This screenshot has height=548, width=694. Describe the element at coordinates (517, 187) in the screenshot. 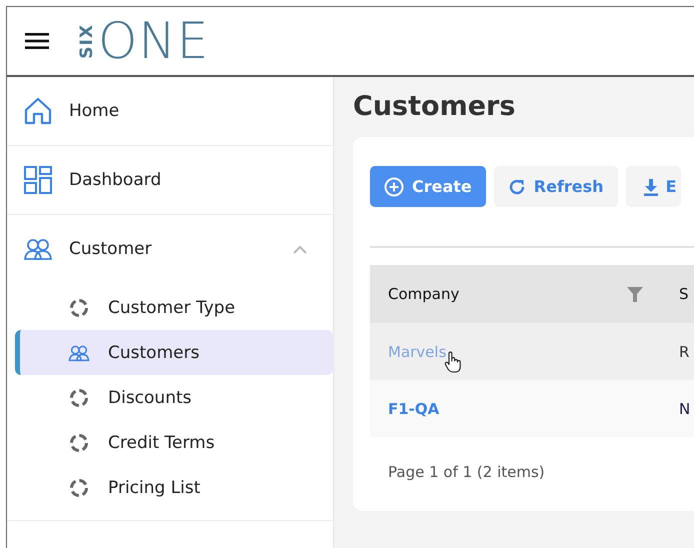

I see `refresh-icon` at that location.